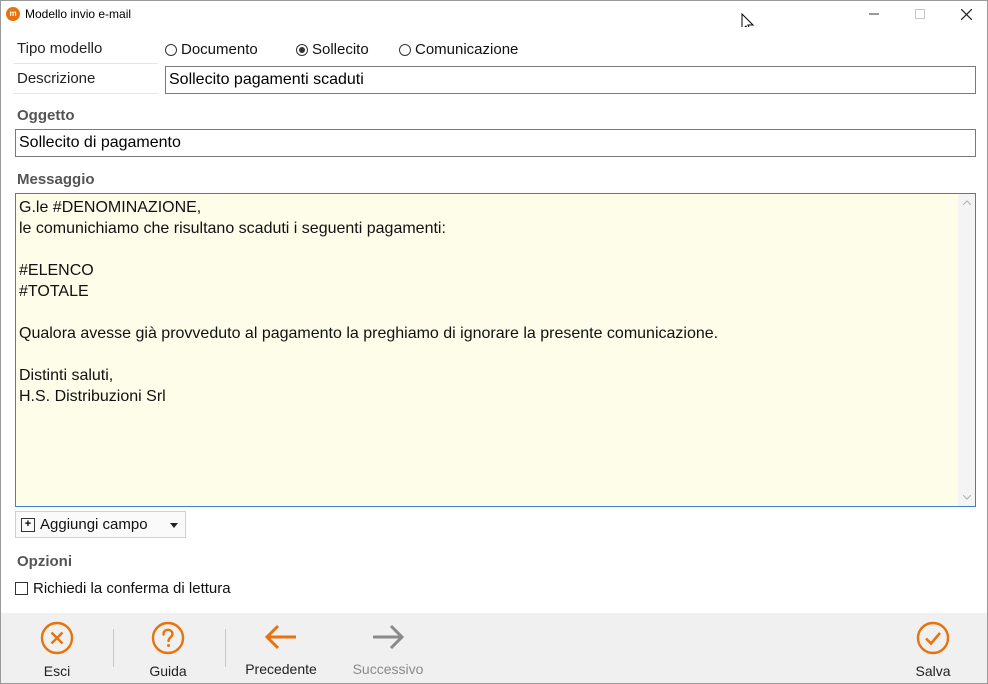  What do you see at coordinates (933, 671) in the screenshot?
I see `salva-label: Salva` at bounding box center [933, 671].